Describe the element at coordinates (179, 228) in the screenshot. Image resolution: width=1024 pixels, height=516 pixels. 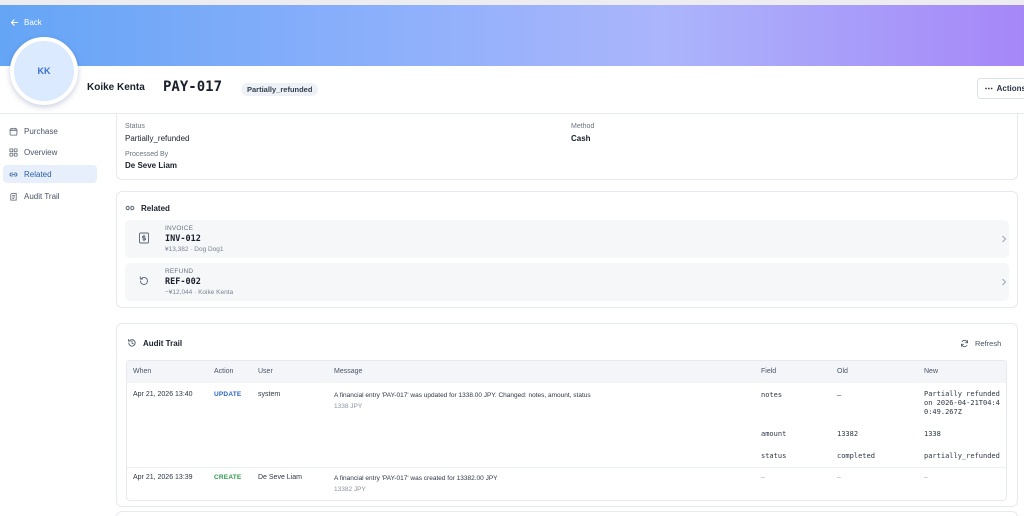
I see `related-type: INVOICE` at that location.